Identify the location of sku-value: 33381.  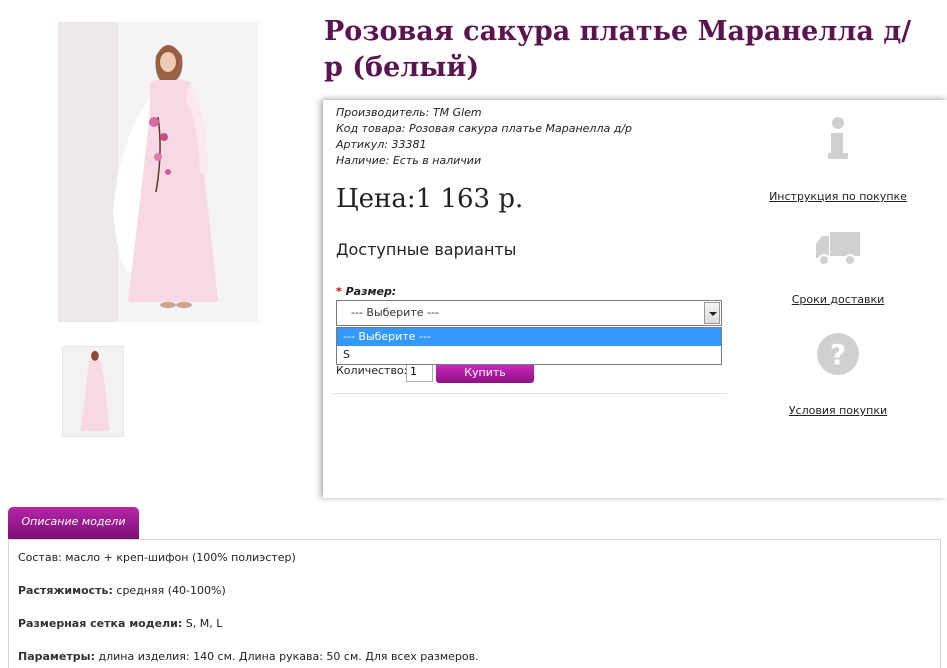
(409, 144).